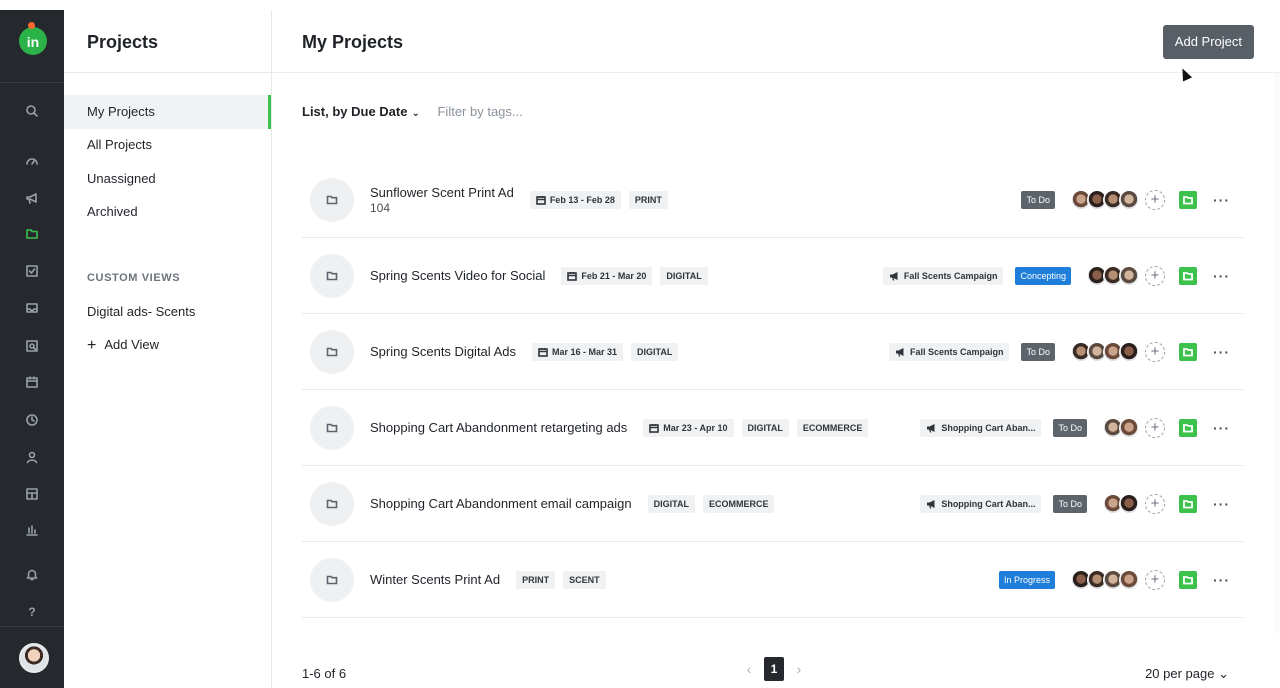  I want to click on proofing-icon, so click(32, 346).